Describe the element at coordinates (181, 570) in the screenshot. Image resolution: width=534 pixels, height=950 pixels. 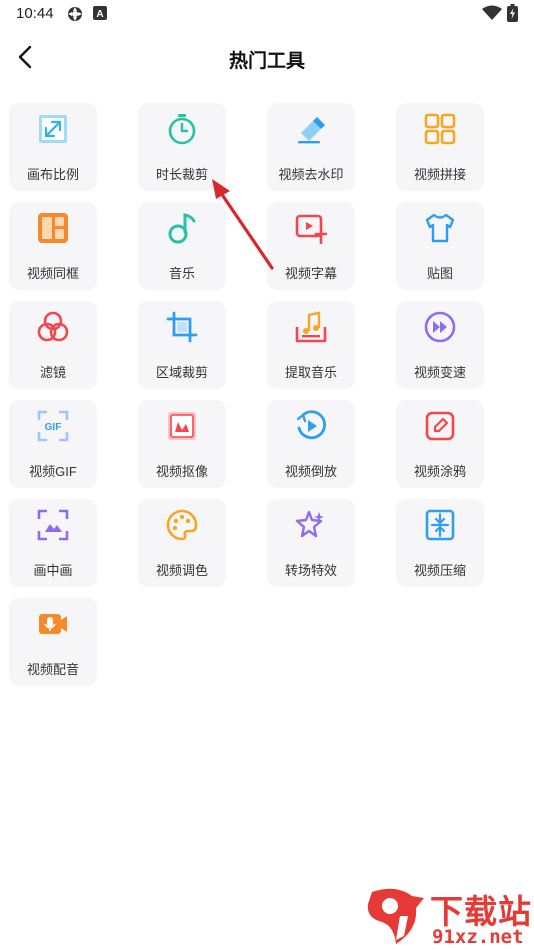
I see `tool-label: 视频调色` at that location.